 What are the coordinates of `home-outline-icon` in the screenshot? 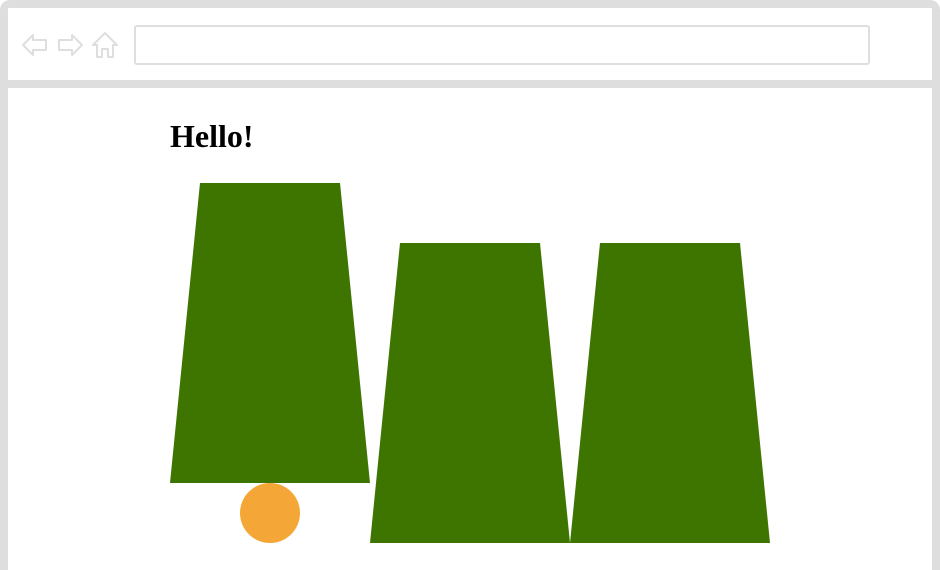 It's located at (105, 45).